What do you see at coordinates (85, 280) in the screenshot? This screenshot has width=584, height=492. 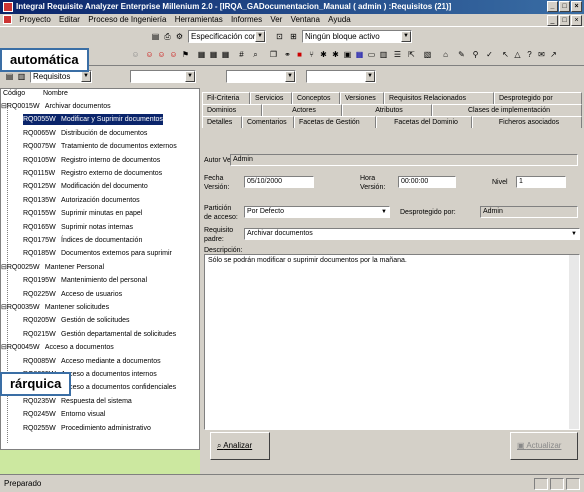 I see `tree-row: RQ0195W Mantenimiento del personal` at bounding box center [85, 280].